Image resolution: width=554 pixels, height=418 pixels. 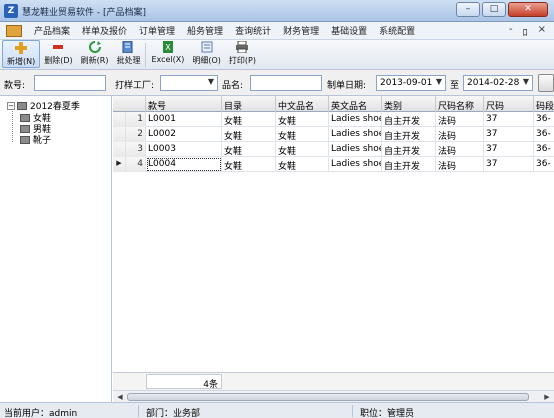 What do you see at coordinates (387, 413) in the screenshot?
I see `status-position: 职位：管理员` at bounding box center [387, 413].